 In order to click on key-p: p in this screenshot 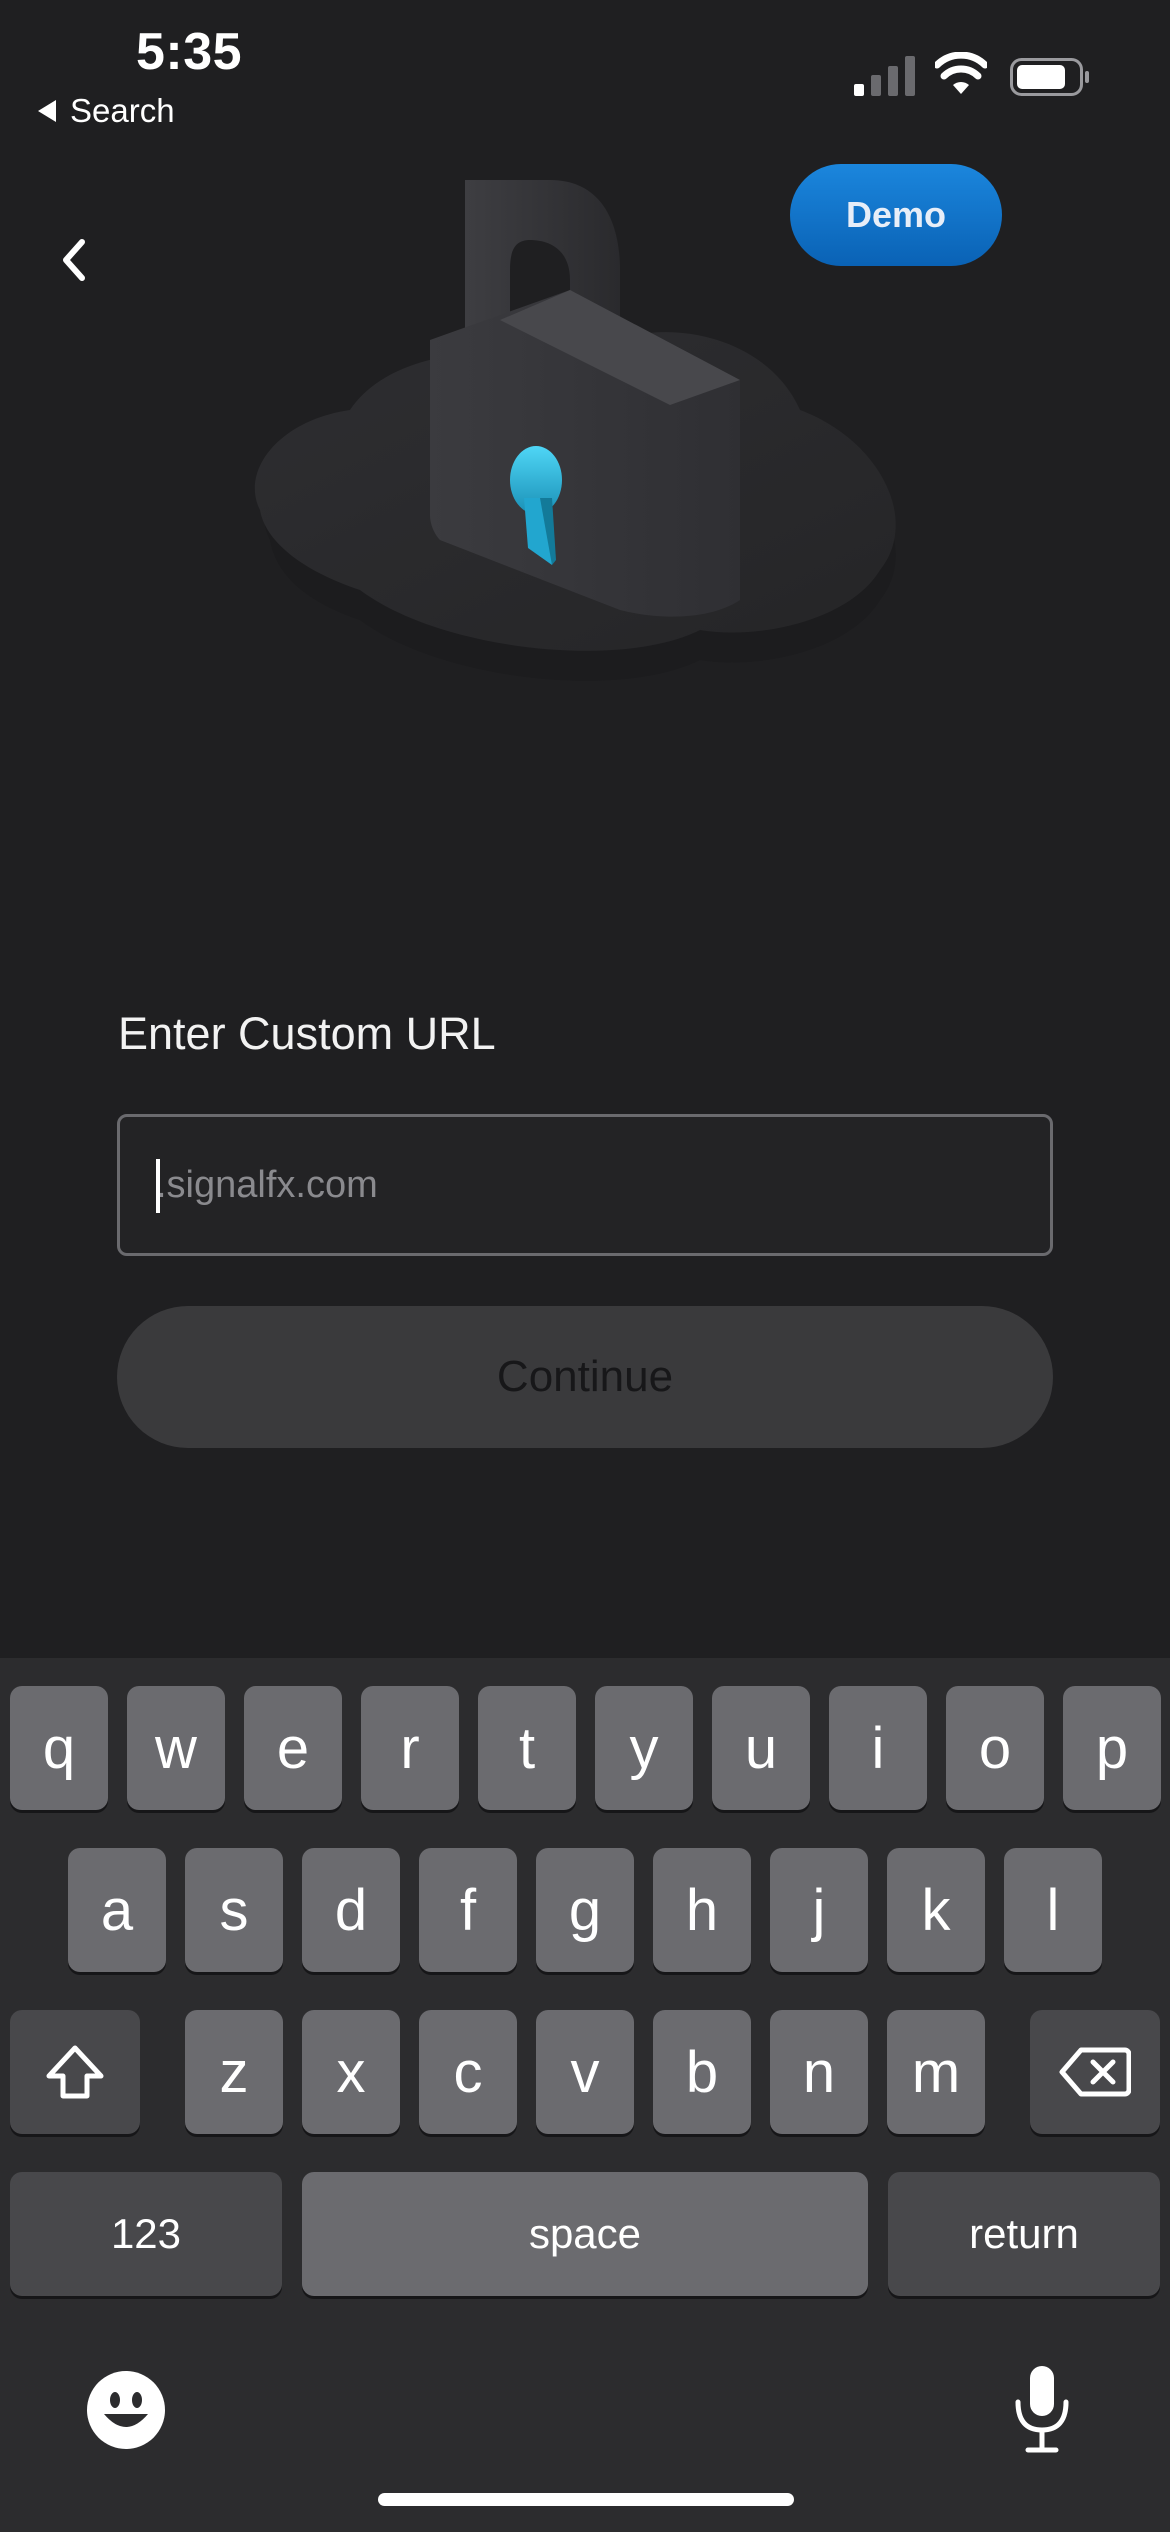, I will do `click(1112, 1748)`.